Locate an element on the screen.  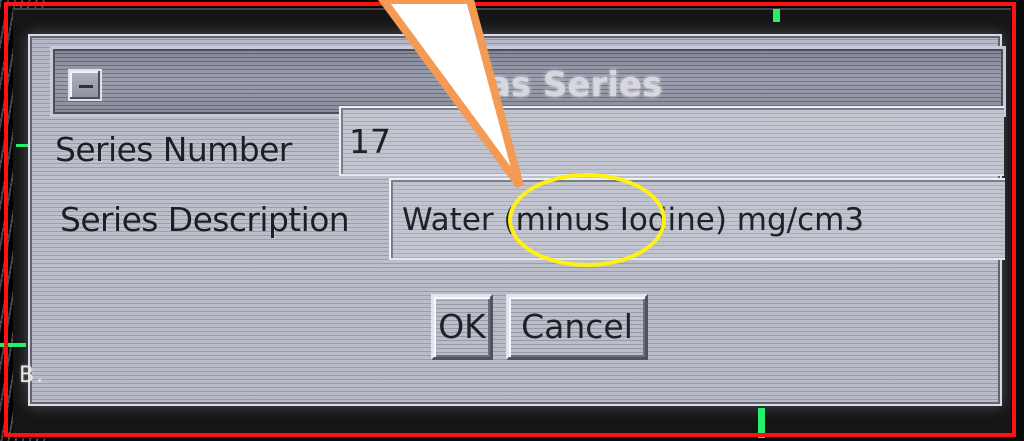
series-description-field: Water (minus Iodine) mg/cm3 is located at coordinates (697, 219).